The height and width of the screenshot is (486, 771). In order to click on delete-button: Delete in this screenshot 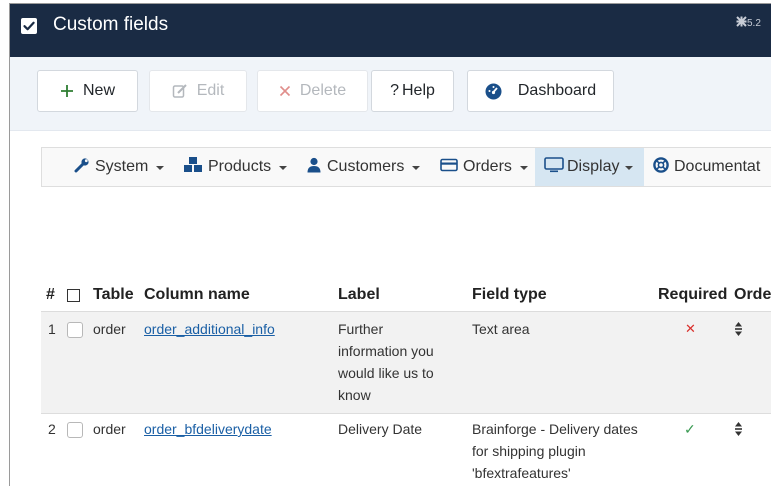, I will do `click(312, 91)`.